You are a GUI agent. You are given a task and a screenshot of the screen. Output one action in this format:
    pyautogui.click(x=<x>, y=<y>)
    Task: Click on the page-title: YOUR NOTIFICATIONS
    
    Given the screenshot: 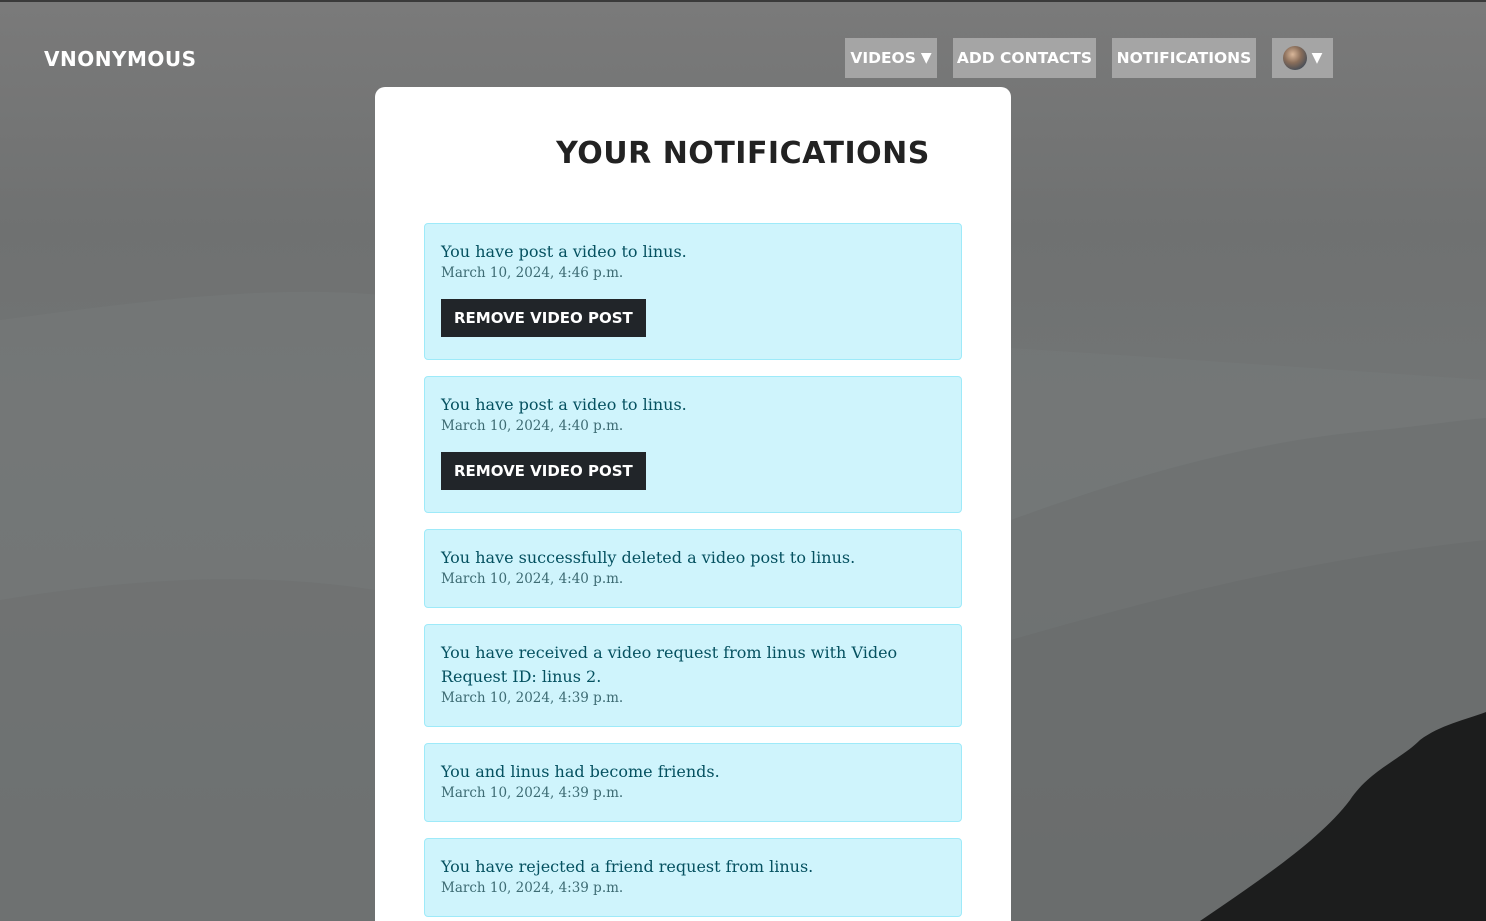 What is the action you would take?
    pyautogui.click(x=743, y=153)
    